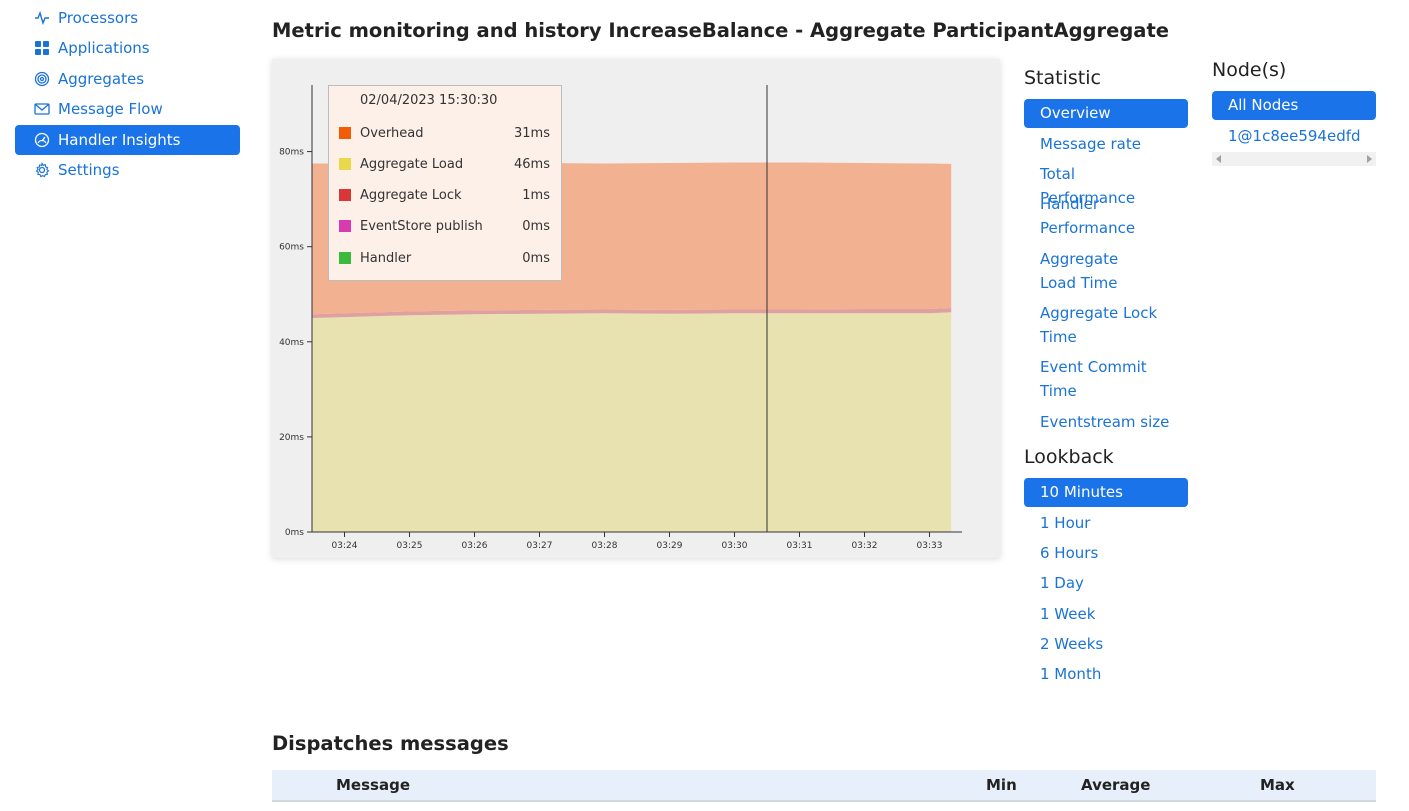  I want to click on tooltip-row-overhead: Overhead 31ms, so click(444, 133).